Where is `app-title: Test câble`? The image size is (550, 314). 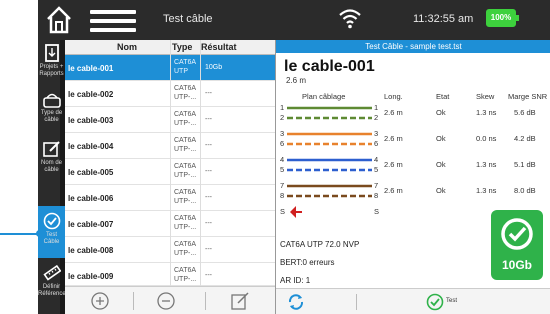
app-title: Test câble is located at coordinates (188, 19).